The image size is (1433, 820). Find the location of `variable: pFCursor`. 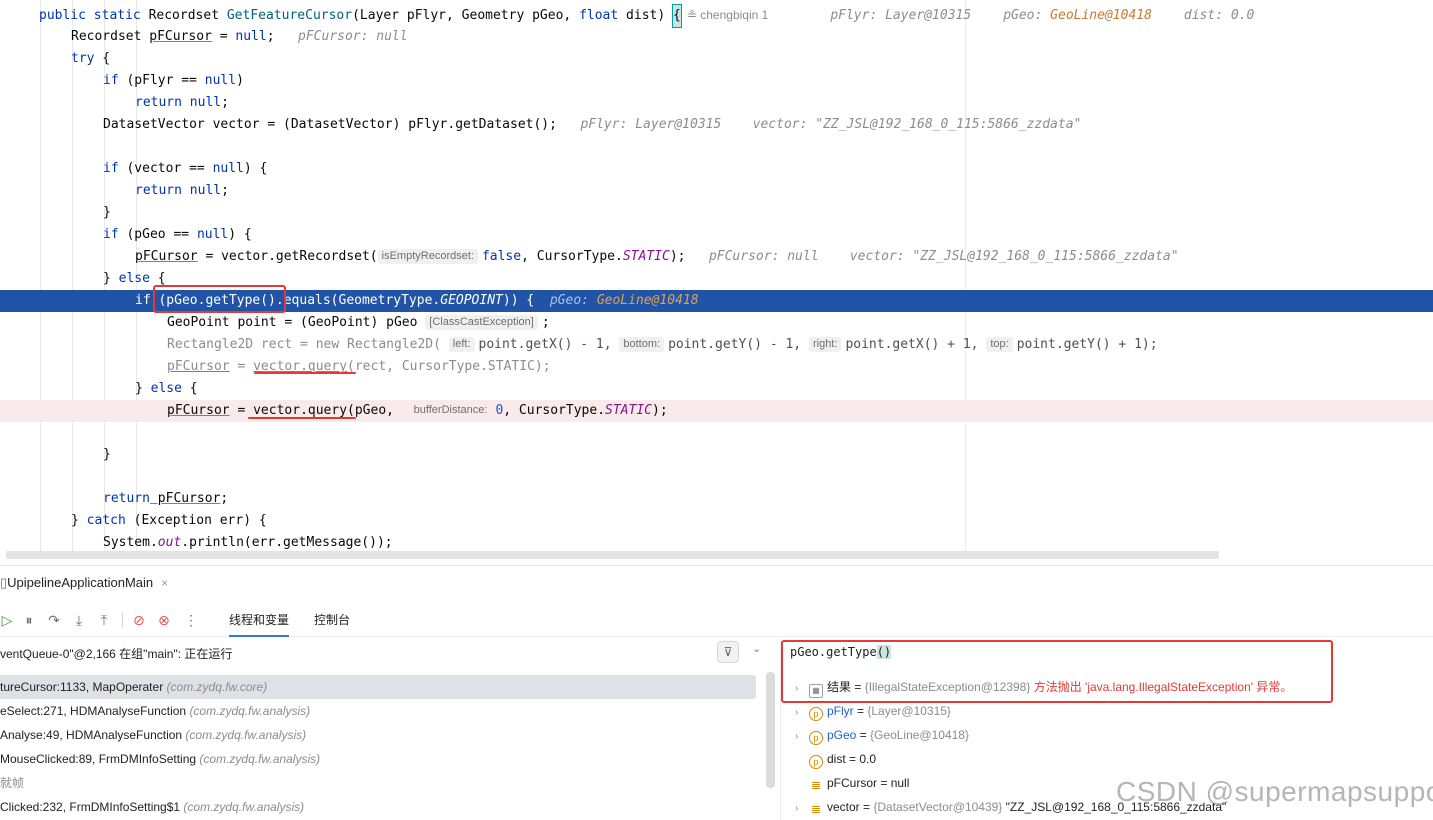

variable: pFCursor is located at coordinates (180, 36).